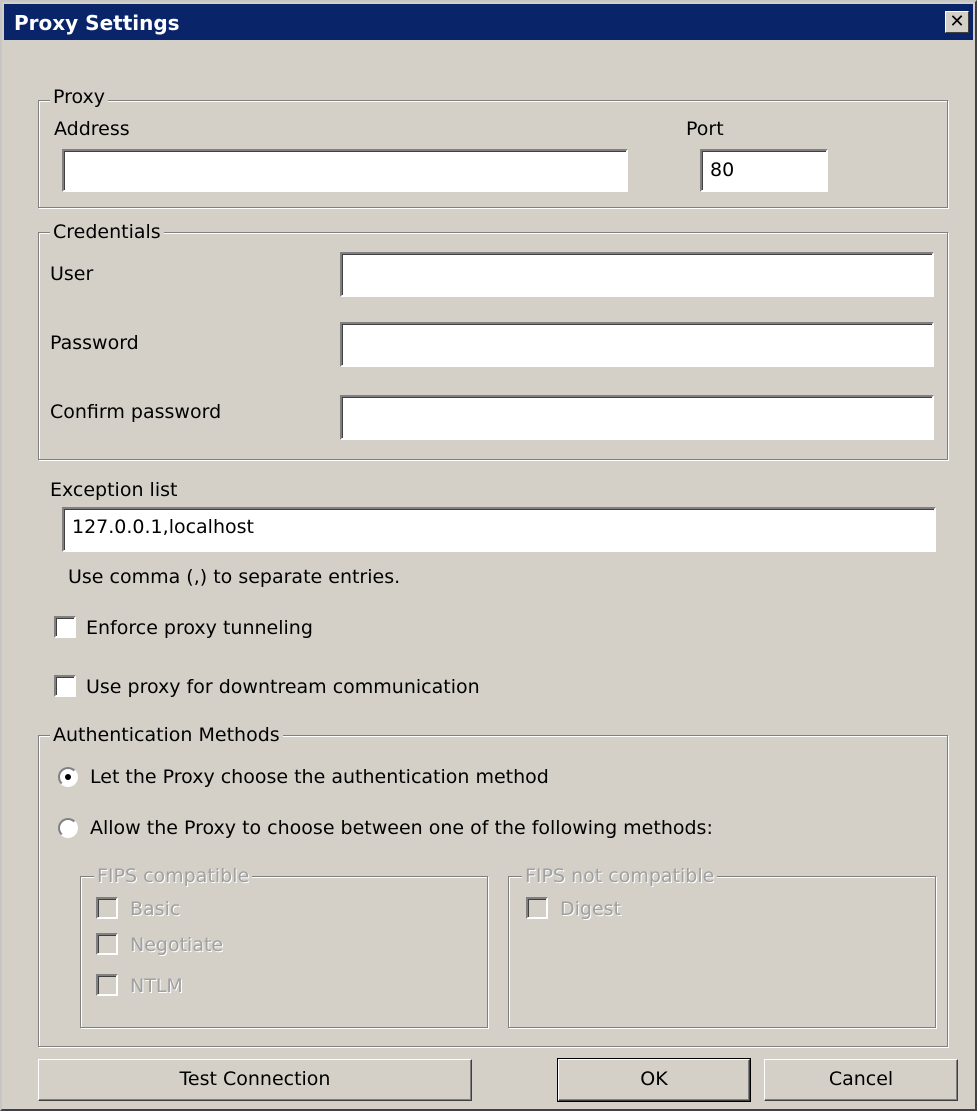 The image size is (977, 1111). I want to click on close-icon: ✕, so click(957, 21).